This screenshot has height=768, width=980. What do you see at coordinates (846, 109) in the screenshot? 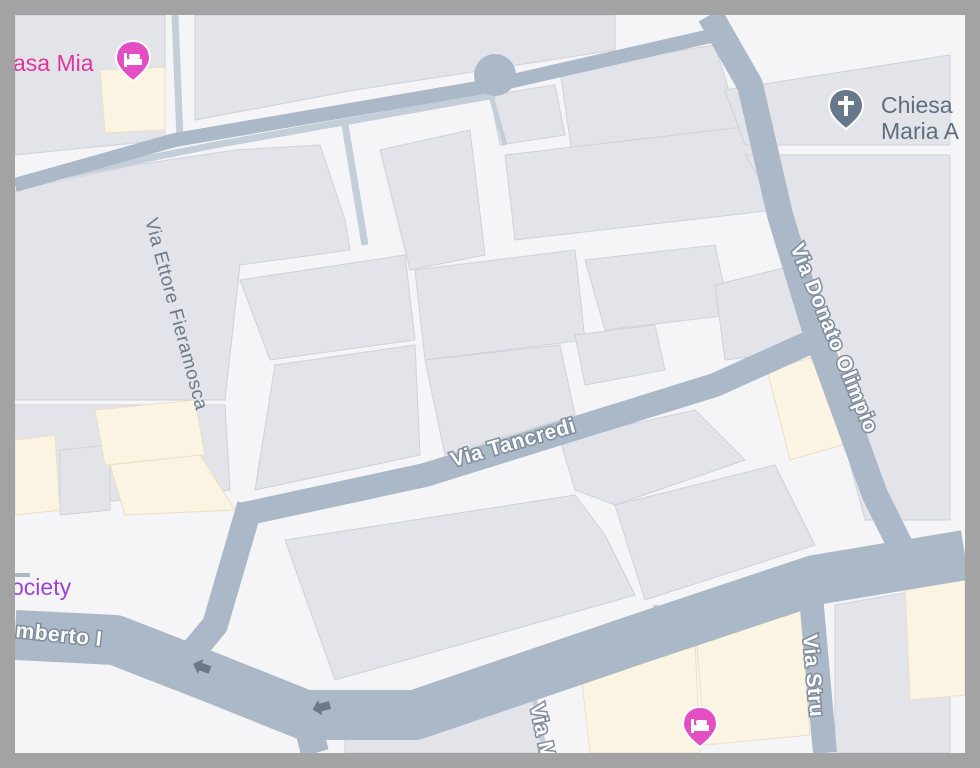
I see `church-cross-icon` at bounding box center [846, 109].